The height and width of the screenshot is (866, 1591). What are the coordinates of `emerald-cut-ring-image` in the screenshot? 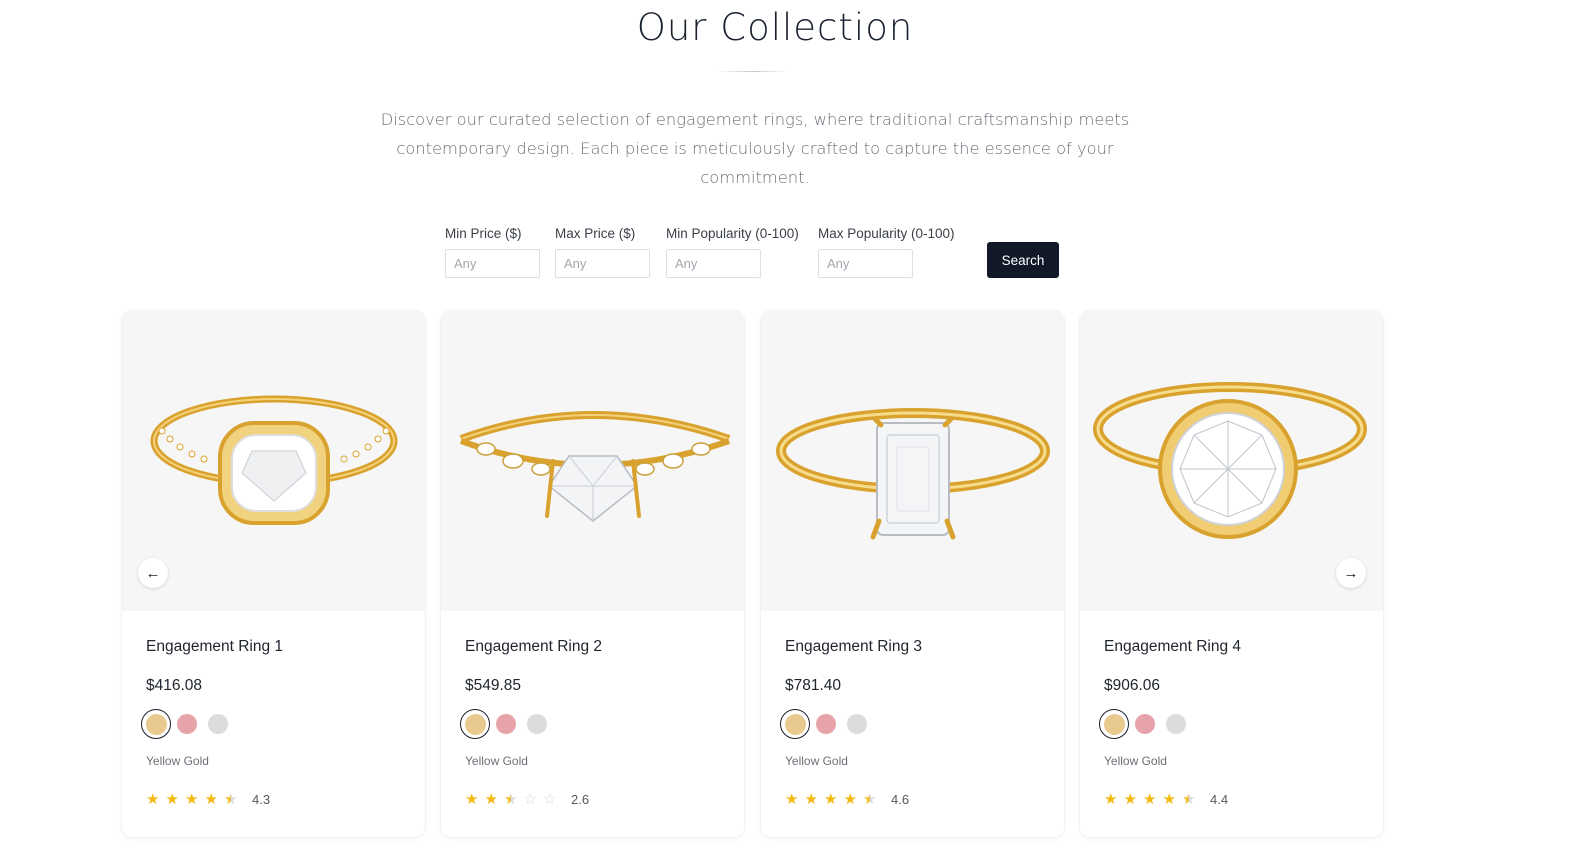 It's located at (913, 474).